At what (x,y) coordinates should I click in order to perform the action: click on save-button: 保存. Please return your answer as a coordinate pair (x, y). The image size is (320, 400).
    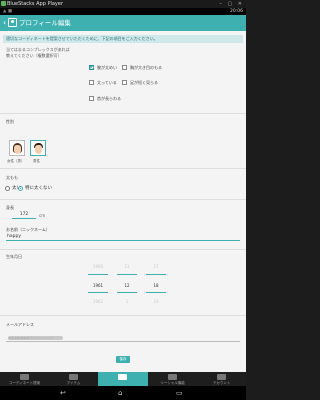
    Looking at the image, I should click on (123, 359).